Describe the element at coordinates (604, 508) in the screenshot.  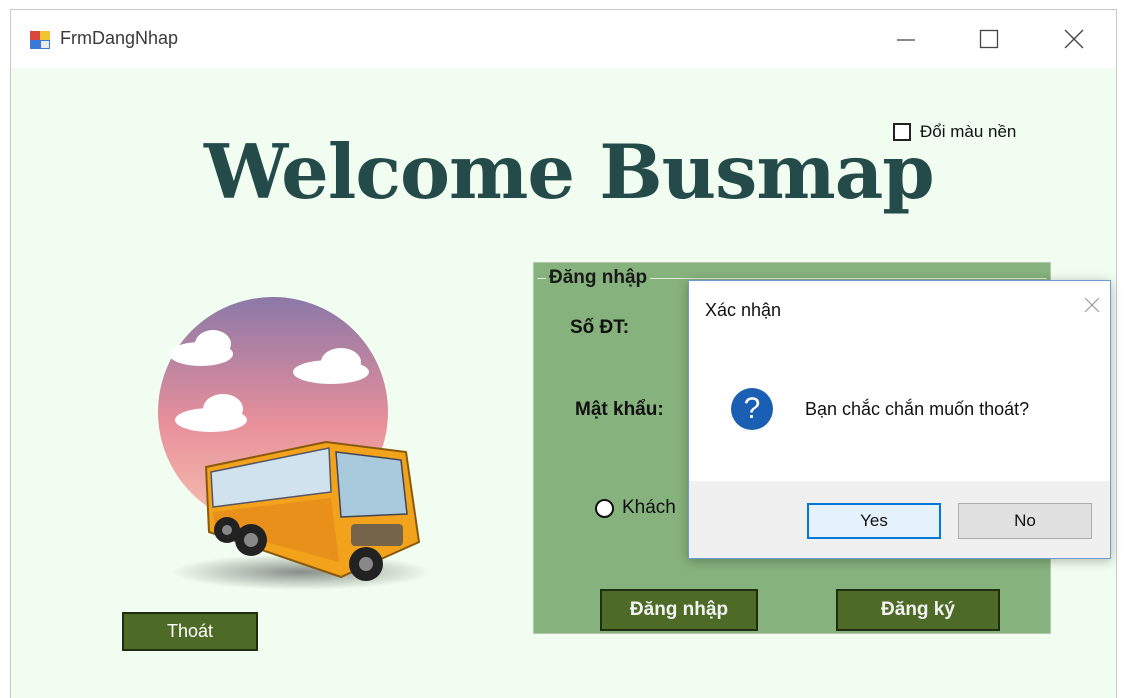
I see `radio-button` at that location.